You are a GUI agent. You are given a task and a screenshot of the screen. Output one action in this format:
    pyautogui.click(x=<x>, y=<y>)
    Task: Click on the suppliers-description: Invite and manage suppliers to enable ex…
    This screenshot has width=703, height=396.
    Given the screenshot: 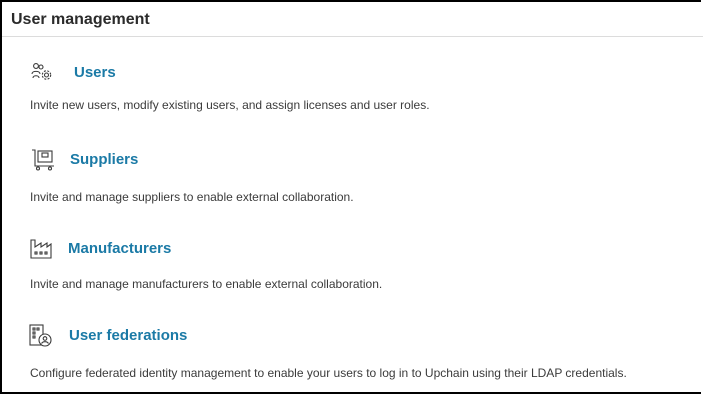 What is the action you would take?
    pyautogui.click(x=192, y=197)
    